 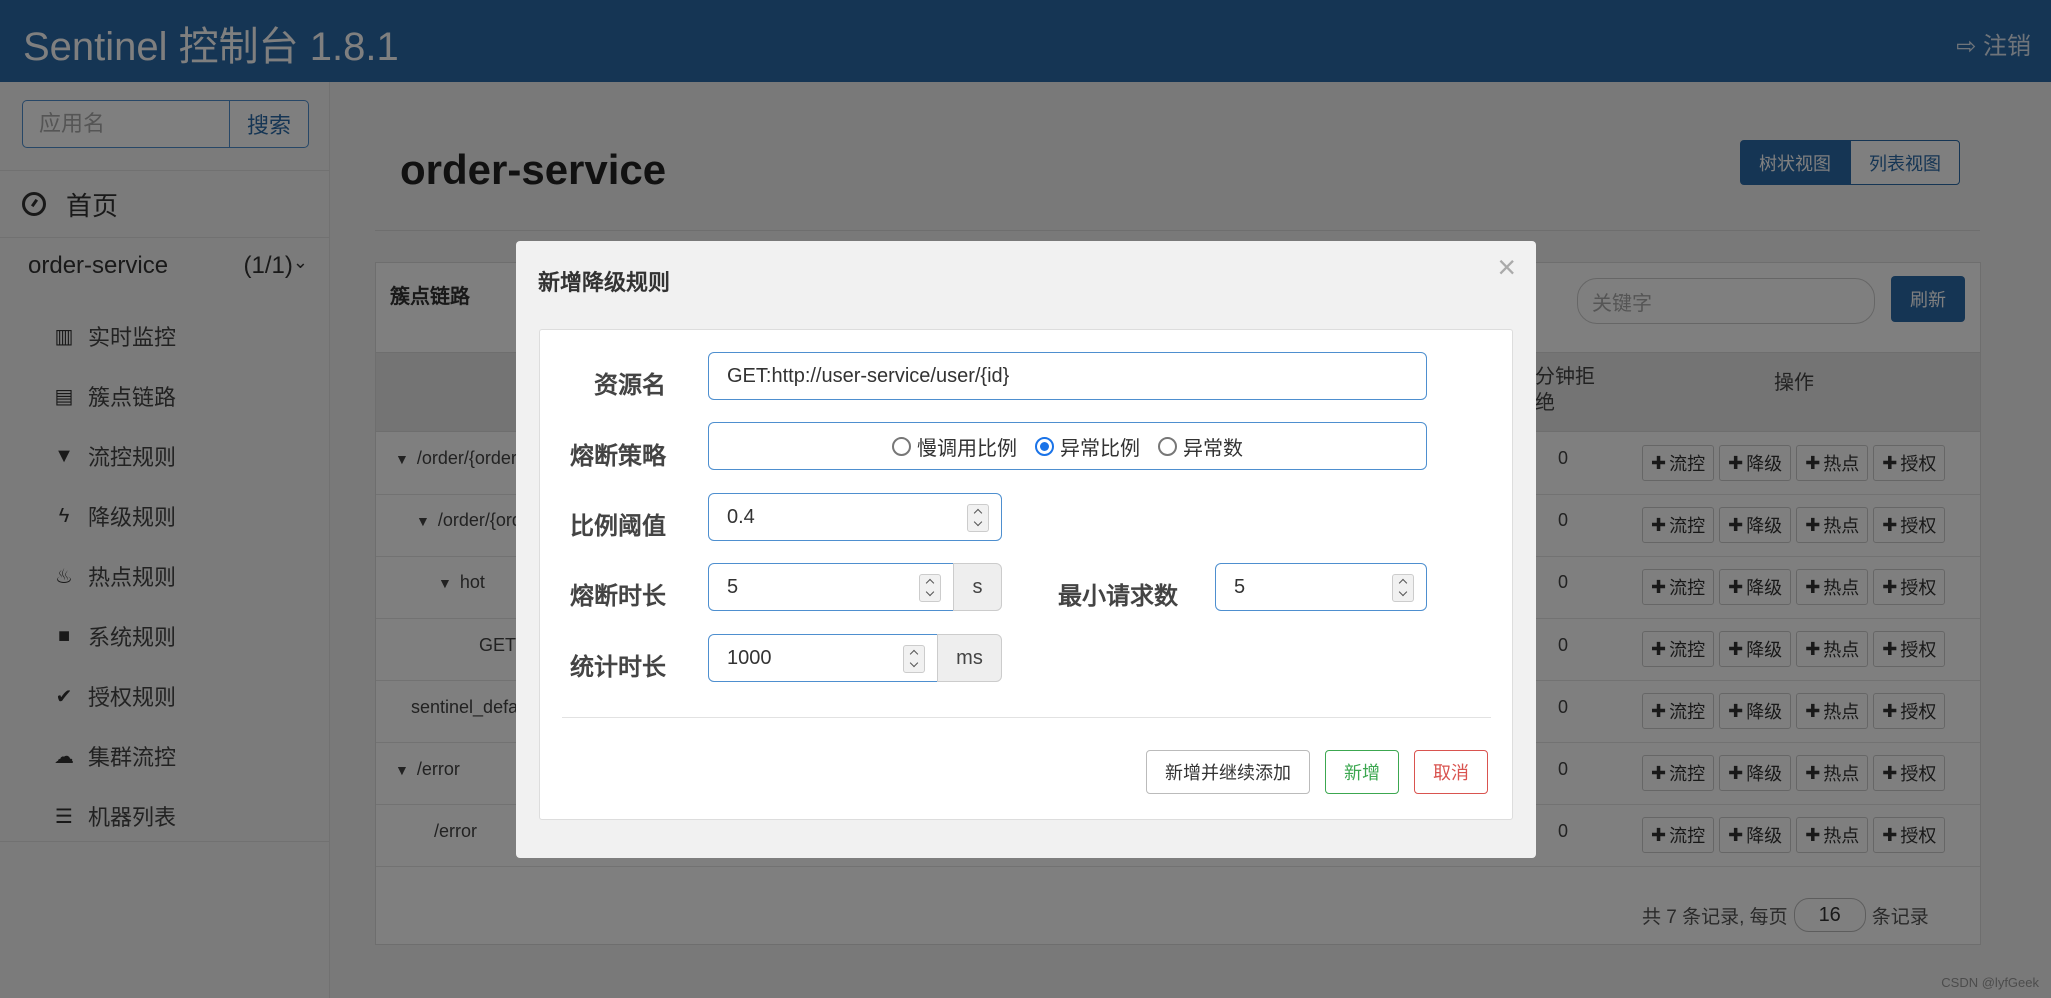 I want to click on strategy-exception-ratio-radio: 异常比例, so click(x=1087, y=446).